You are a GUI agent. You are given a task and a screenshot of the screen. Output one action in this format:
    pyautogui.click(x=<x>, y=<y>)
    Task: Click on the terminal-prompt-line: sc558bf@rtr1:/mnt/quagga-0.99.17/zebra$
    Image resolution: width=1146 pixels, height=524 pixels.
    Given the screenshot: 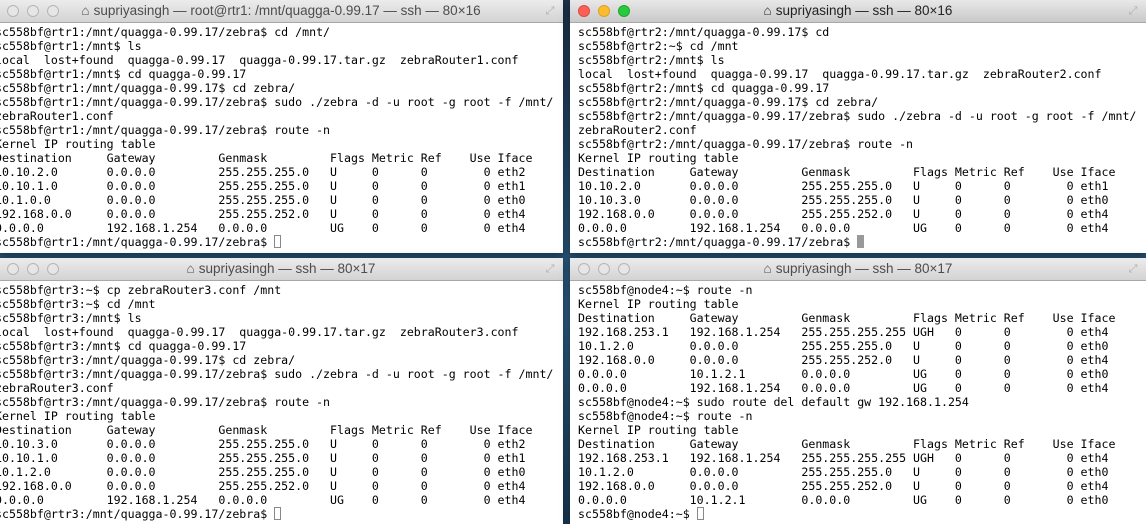 What is the action you would take?
    pyautogui.click(x=276, y=242)
    